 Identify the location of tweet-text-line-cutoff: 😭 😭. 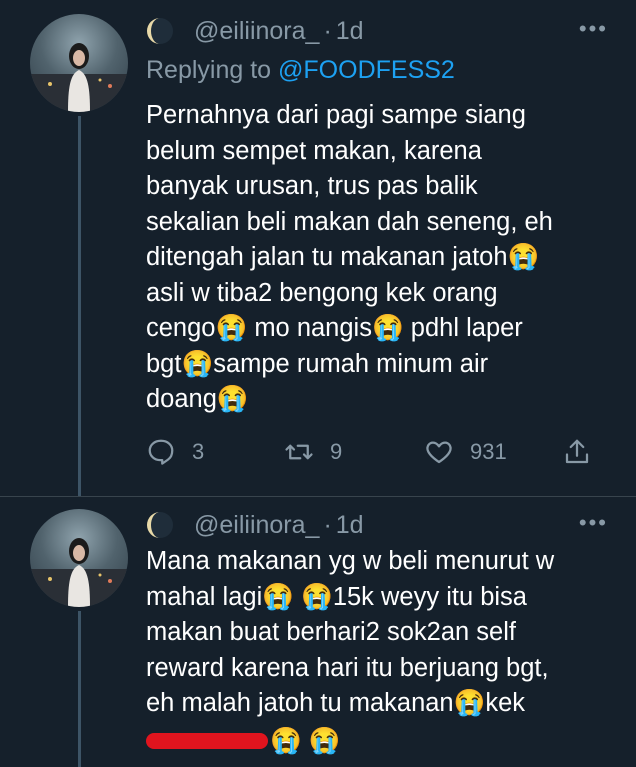
(305, 741).